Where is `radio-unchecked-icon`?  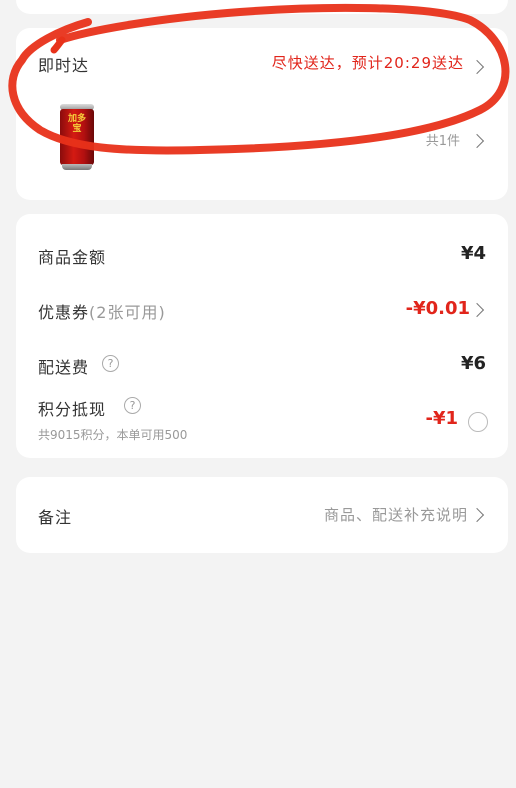 radio-unchecked-icon is located at coordinates (478, 422).